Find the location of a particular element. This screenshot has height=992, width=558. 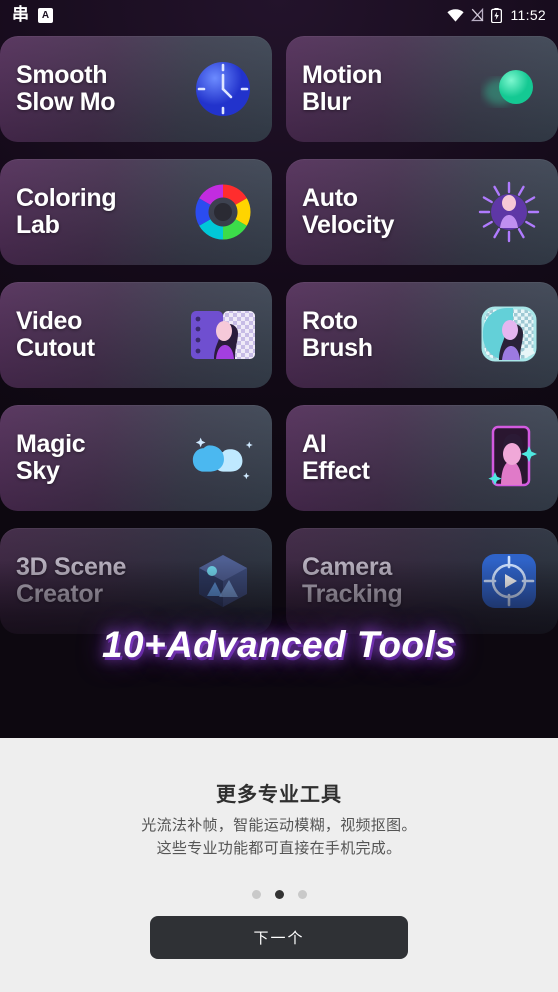

tool-card-ai-effect: AI Effect is located at coordinates (422, 458).